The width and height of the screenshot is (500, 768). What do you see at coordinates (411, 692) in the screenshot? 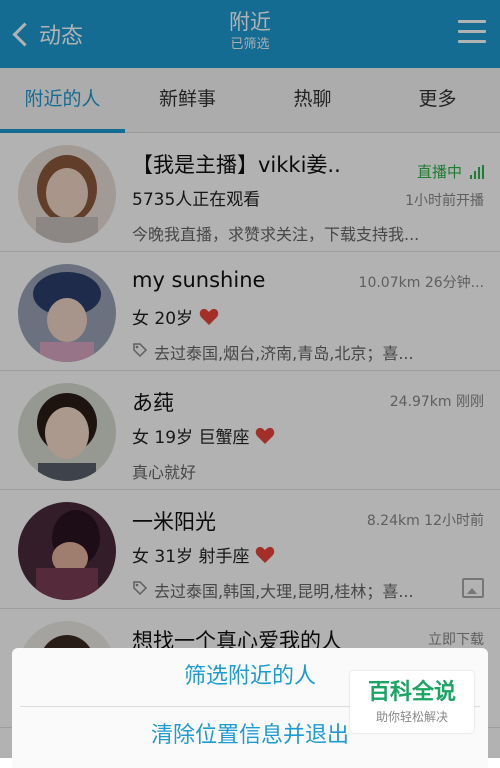
I see `watermark-main: 百科全说` at bounding box center [411, 692].